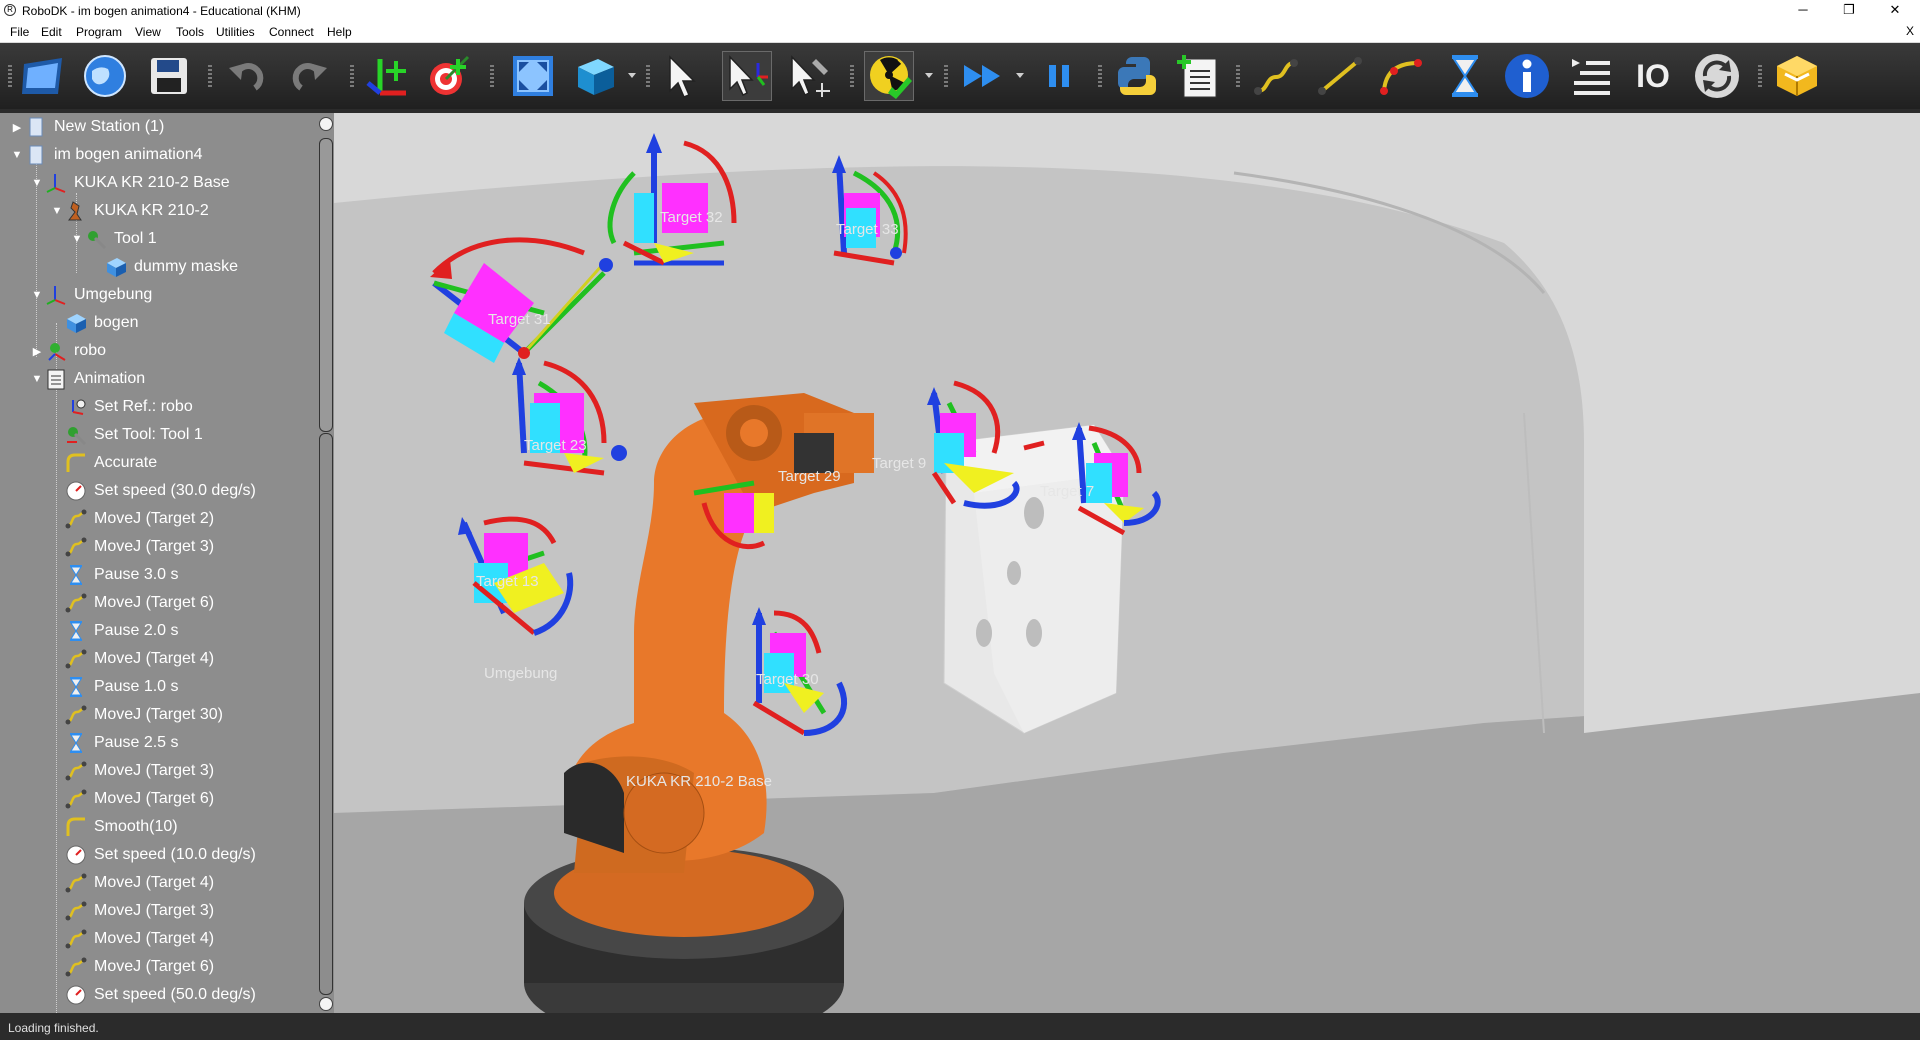 The image size is (1920, 1040). Describe the element at coordinates (326, 285) in the screenshot. I see `scroll-thumb` at that location.